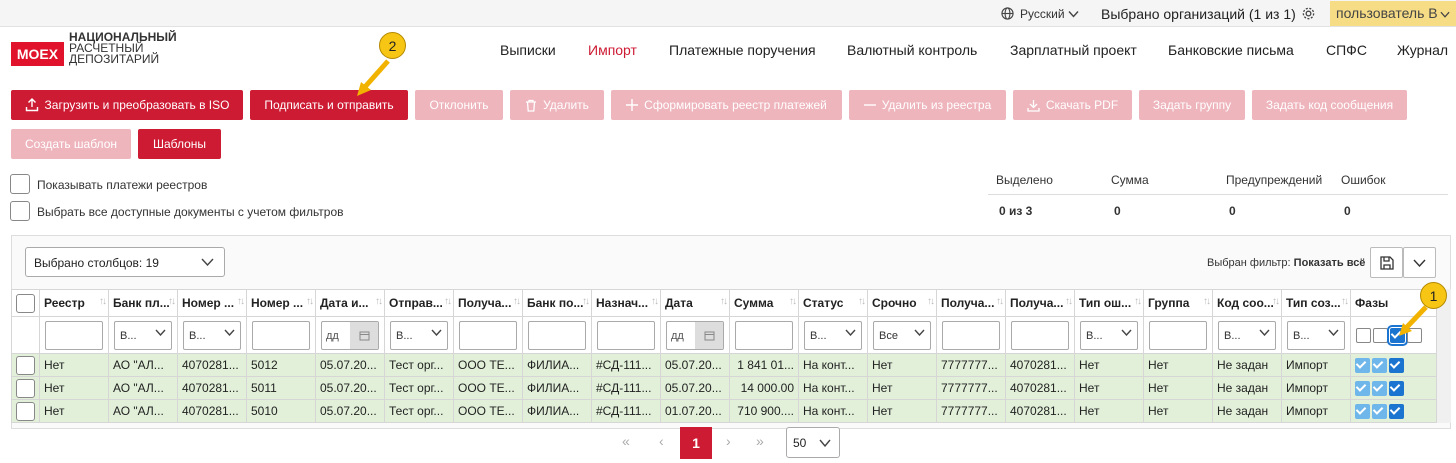 Image resolution: width=1456 pixels, height=463 pixels. I want to click on select-all-checkbox, so click(20, 211).